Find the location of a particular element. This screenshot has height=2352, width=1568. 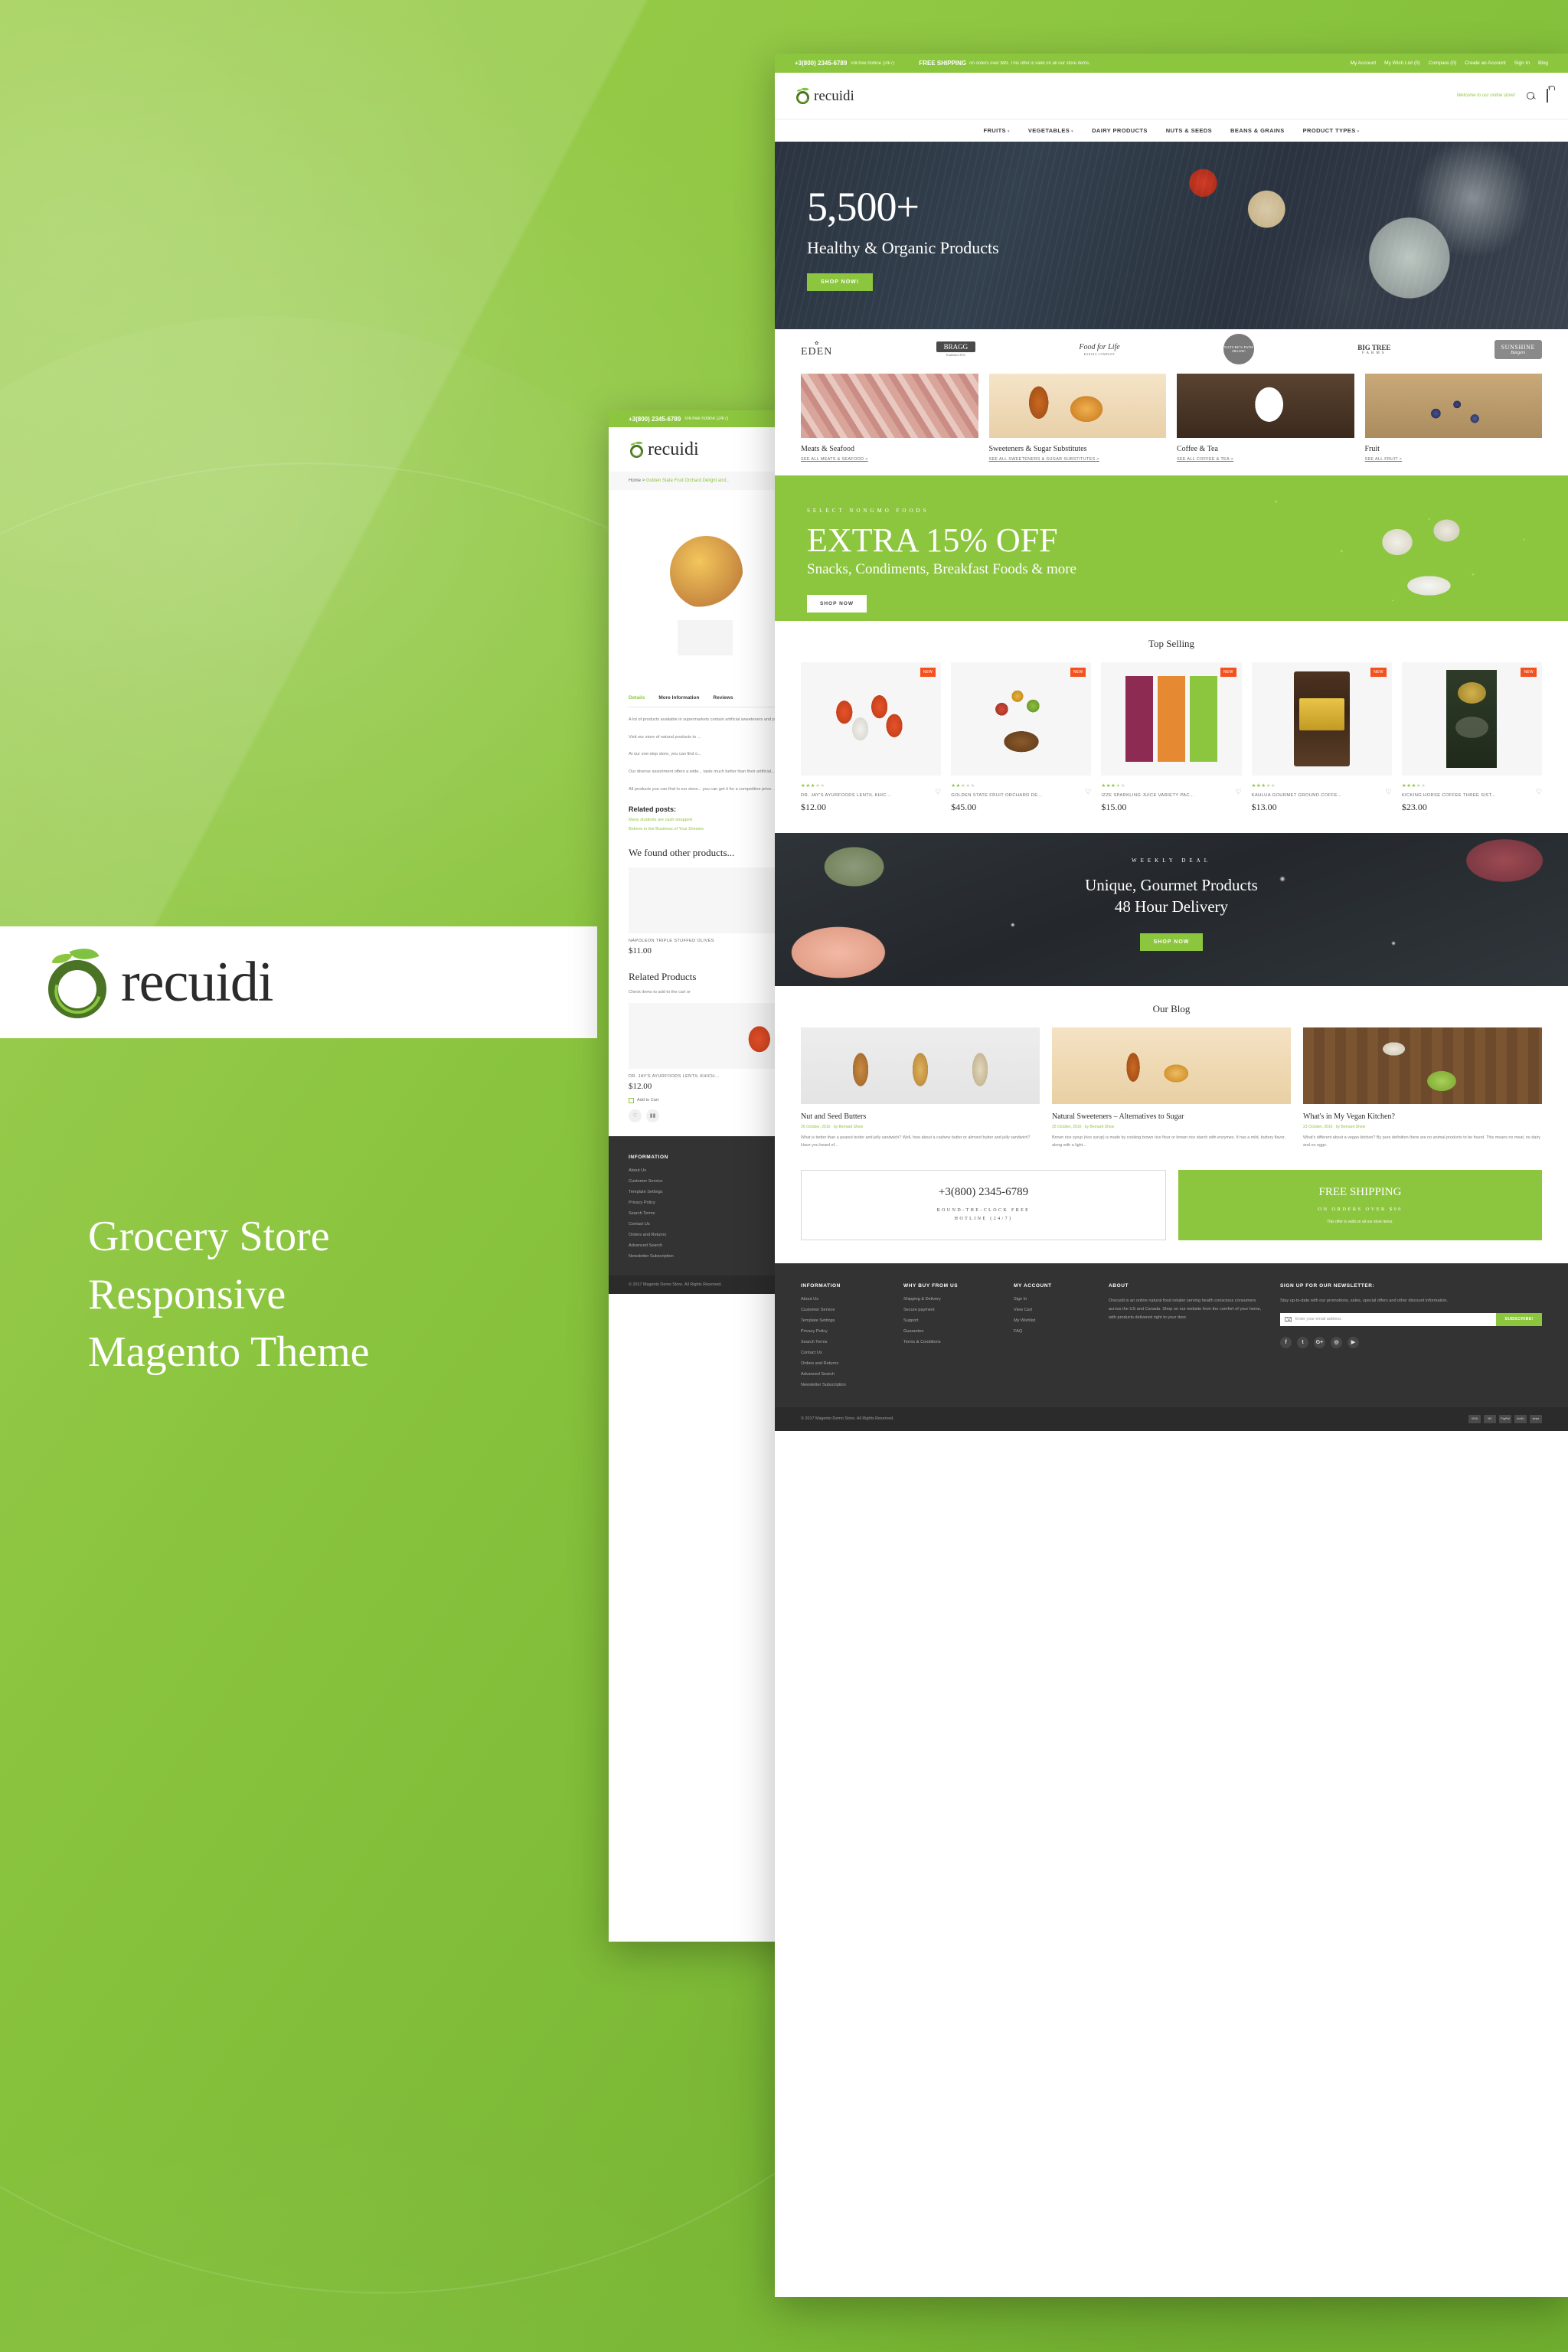

nav-item-product-types: PRODUCT TYPES ▾ is located at coordinates (1331, 130).